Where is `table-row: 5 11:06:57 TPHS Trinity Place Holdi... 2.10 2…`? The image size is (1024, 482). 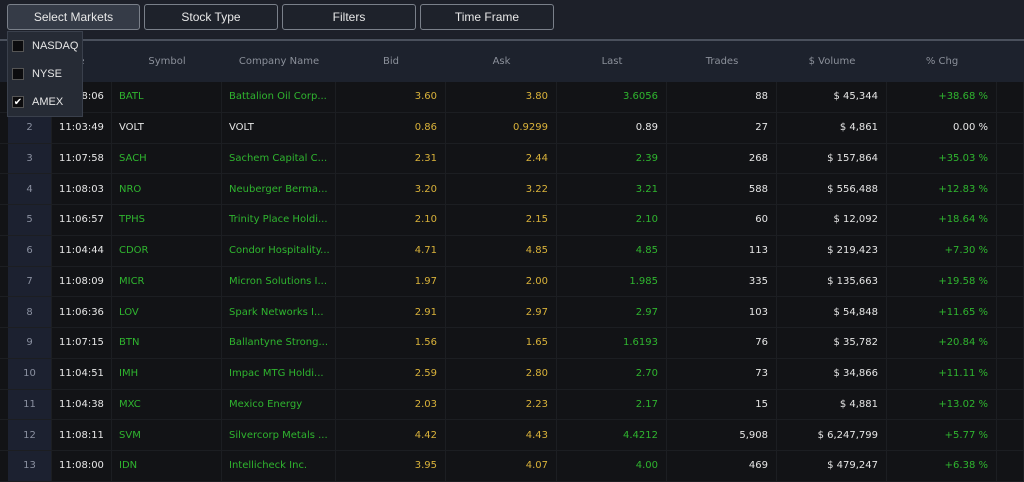 table-row: 5 11:06:57 TPHS Trinity Place Holdi... 2.10 2… is located at coordinates (512, 220).